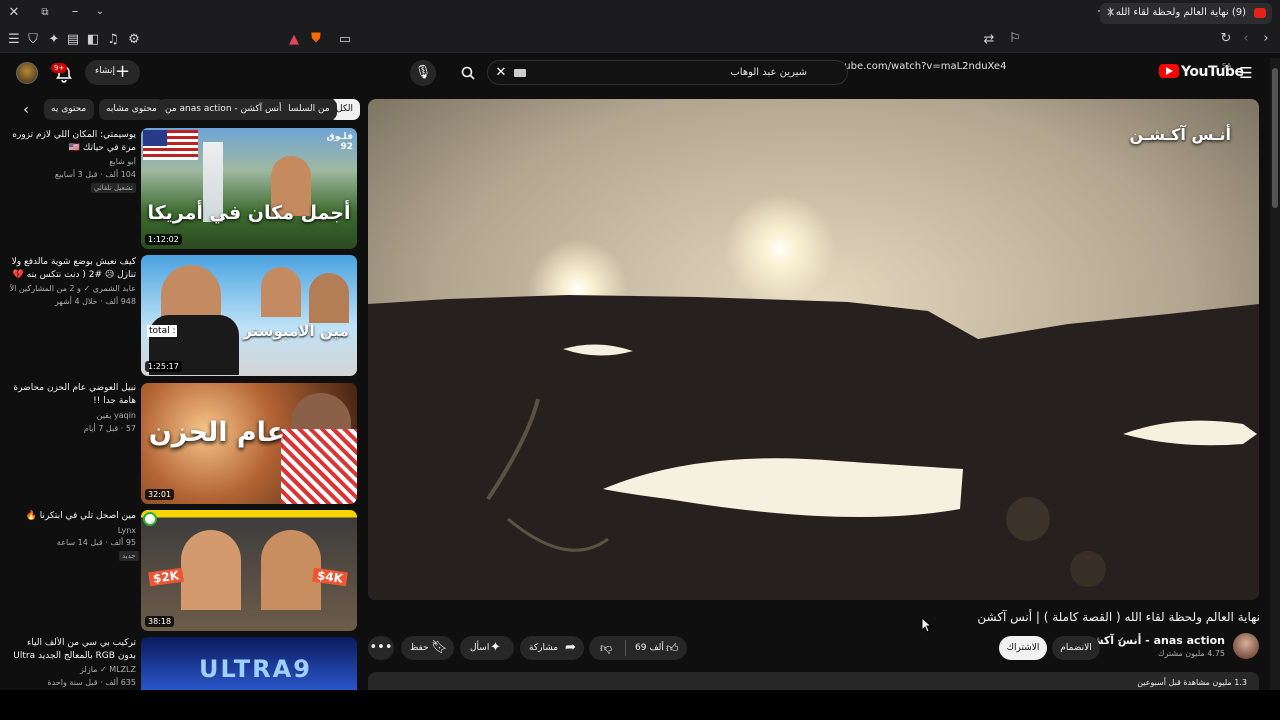  What do you see at coordinates (1212, 72) in the screenshot?
I see `youtube-logo-text: YouTube` at bounding box center [1212, 72].